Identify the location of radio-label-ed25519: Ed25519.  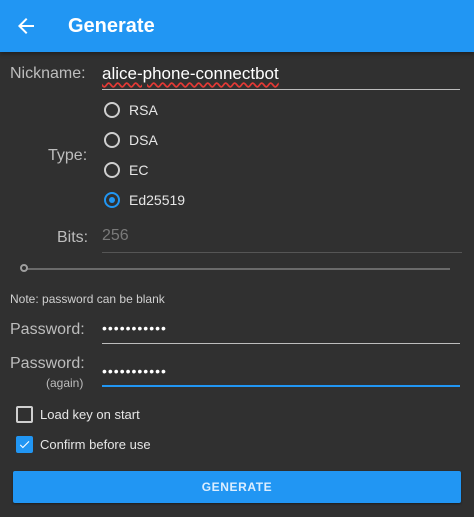
(157, 200).